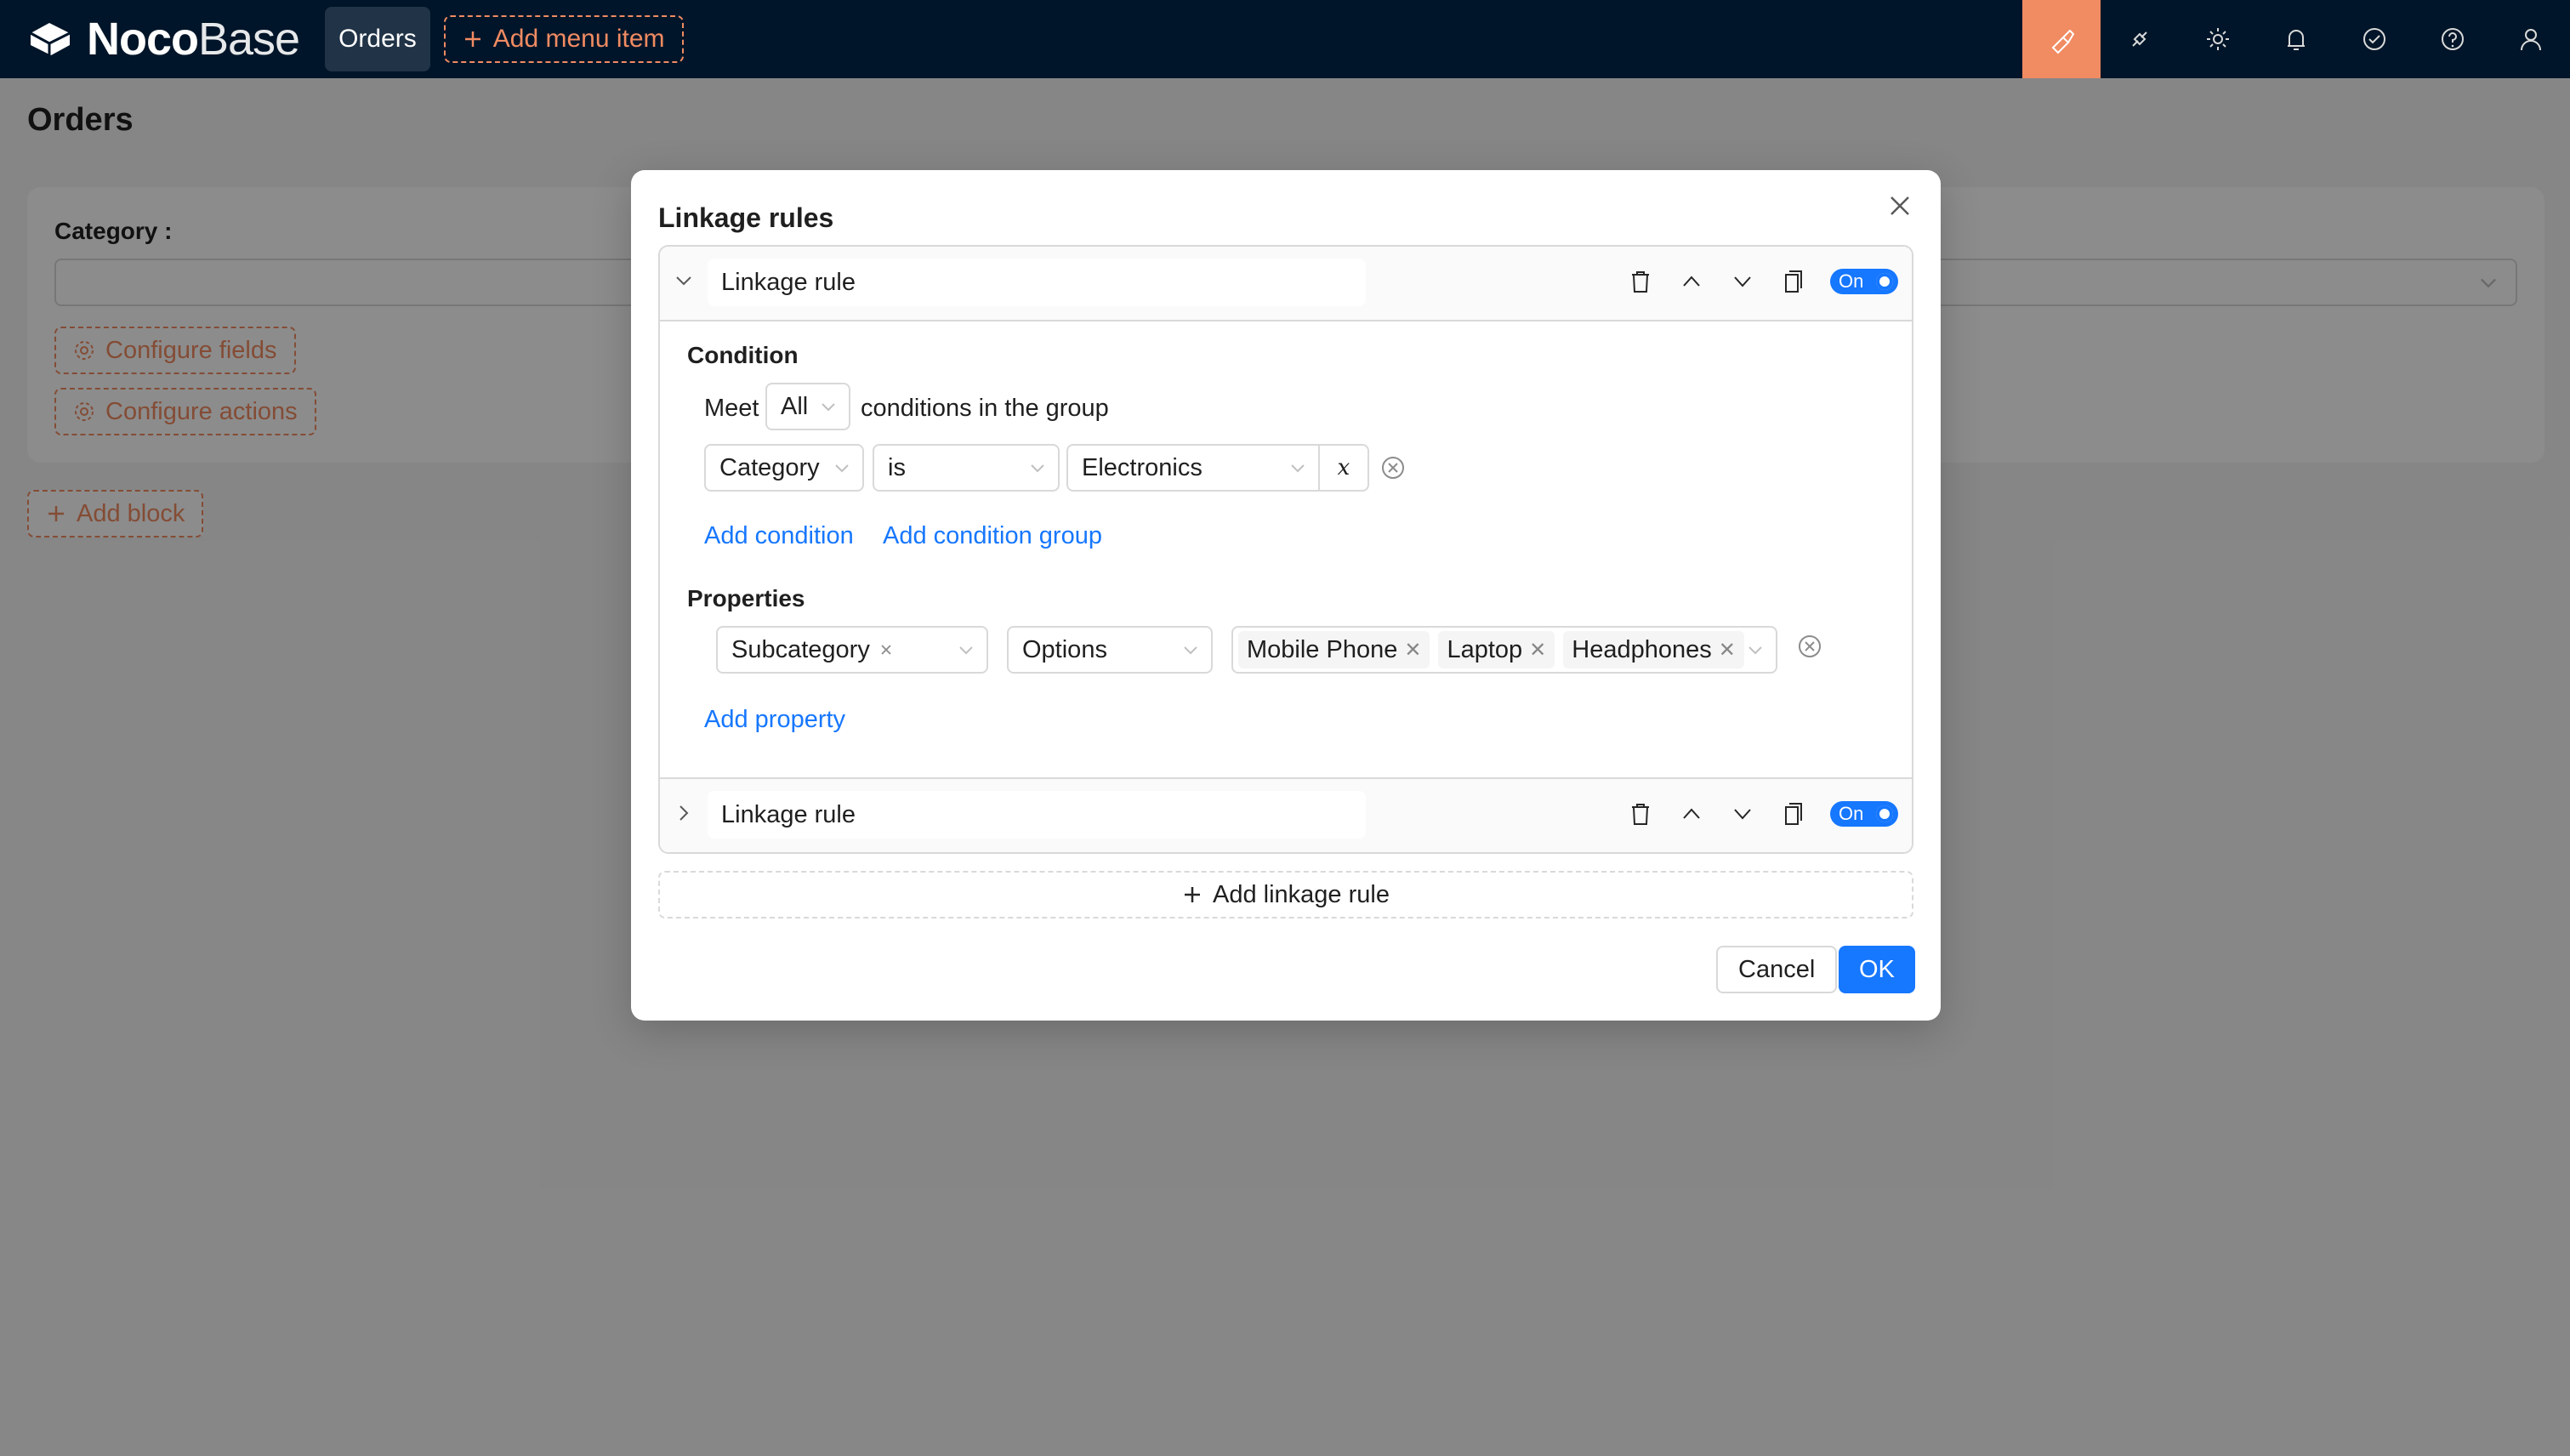 The height and width of the screenshot is (1456, 2570). What do you see at coordinates (1485, 649) in the screenshot?
I see `option-tag-label: Laptop` at bounding box center [1485, 649].